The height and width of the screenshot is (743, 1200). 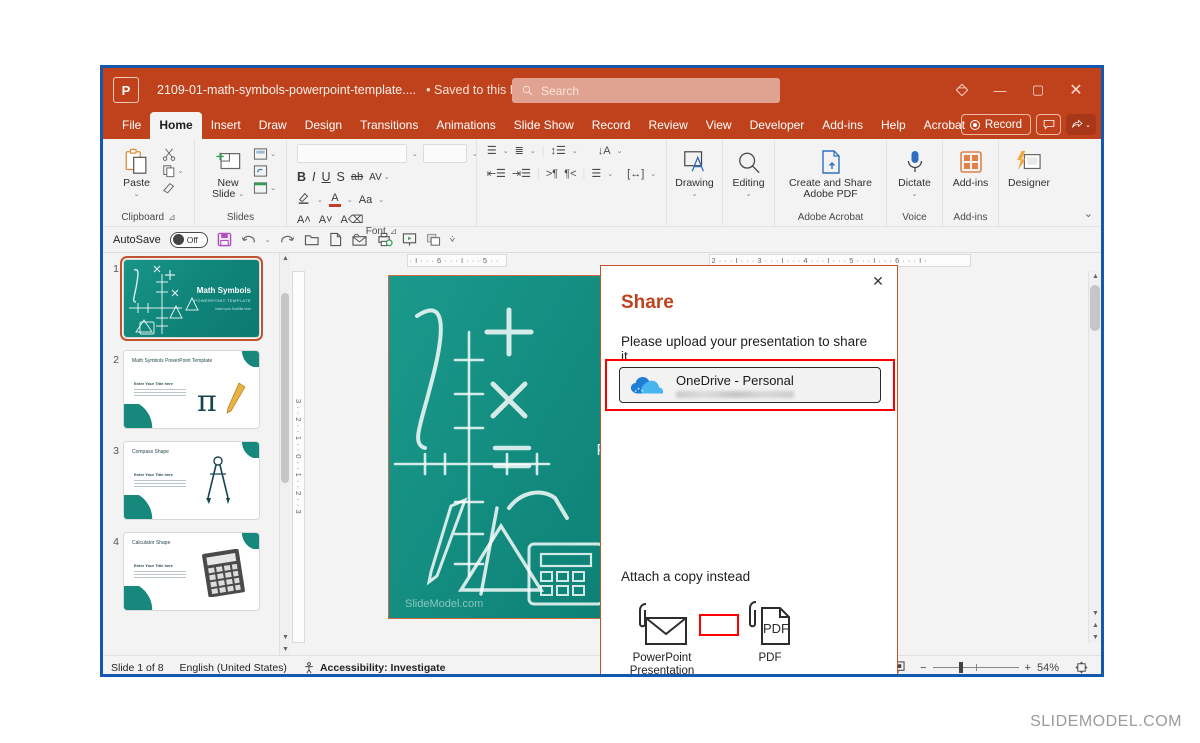 I want to click on tab-record: Record, so click(x=611, y=125).